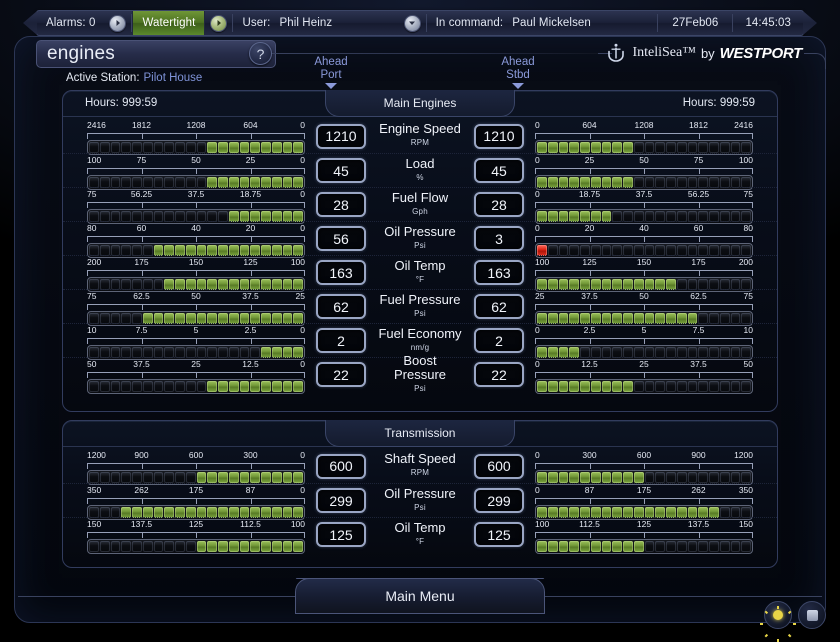 The image size is (840, 642). What do you see at coordinates (219, 23) in the screenshot?
I see `watertight-next-icon` at bounding box center [219, 23].